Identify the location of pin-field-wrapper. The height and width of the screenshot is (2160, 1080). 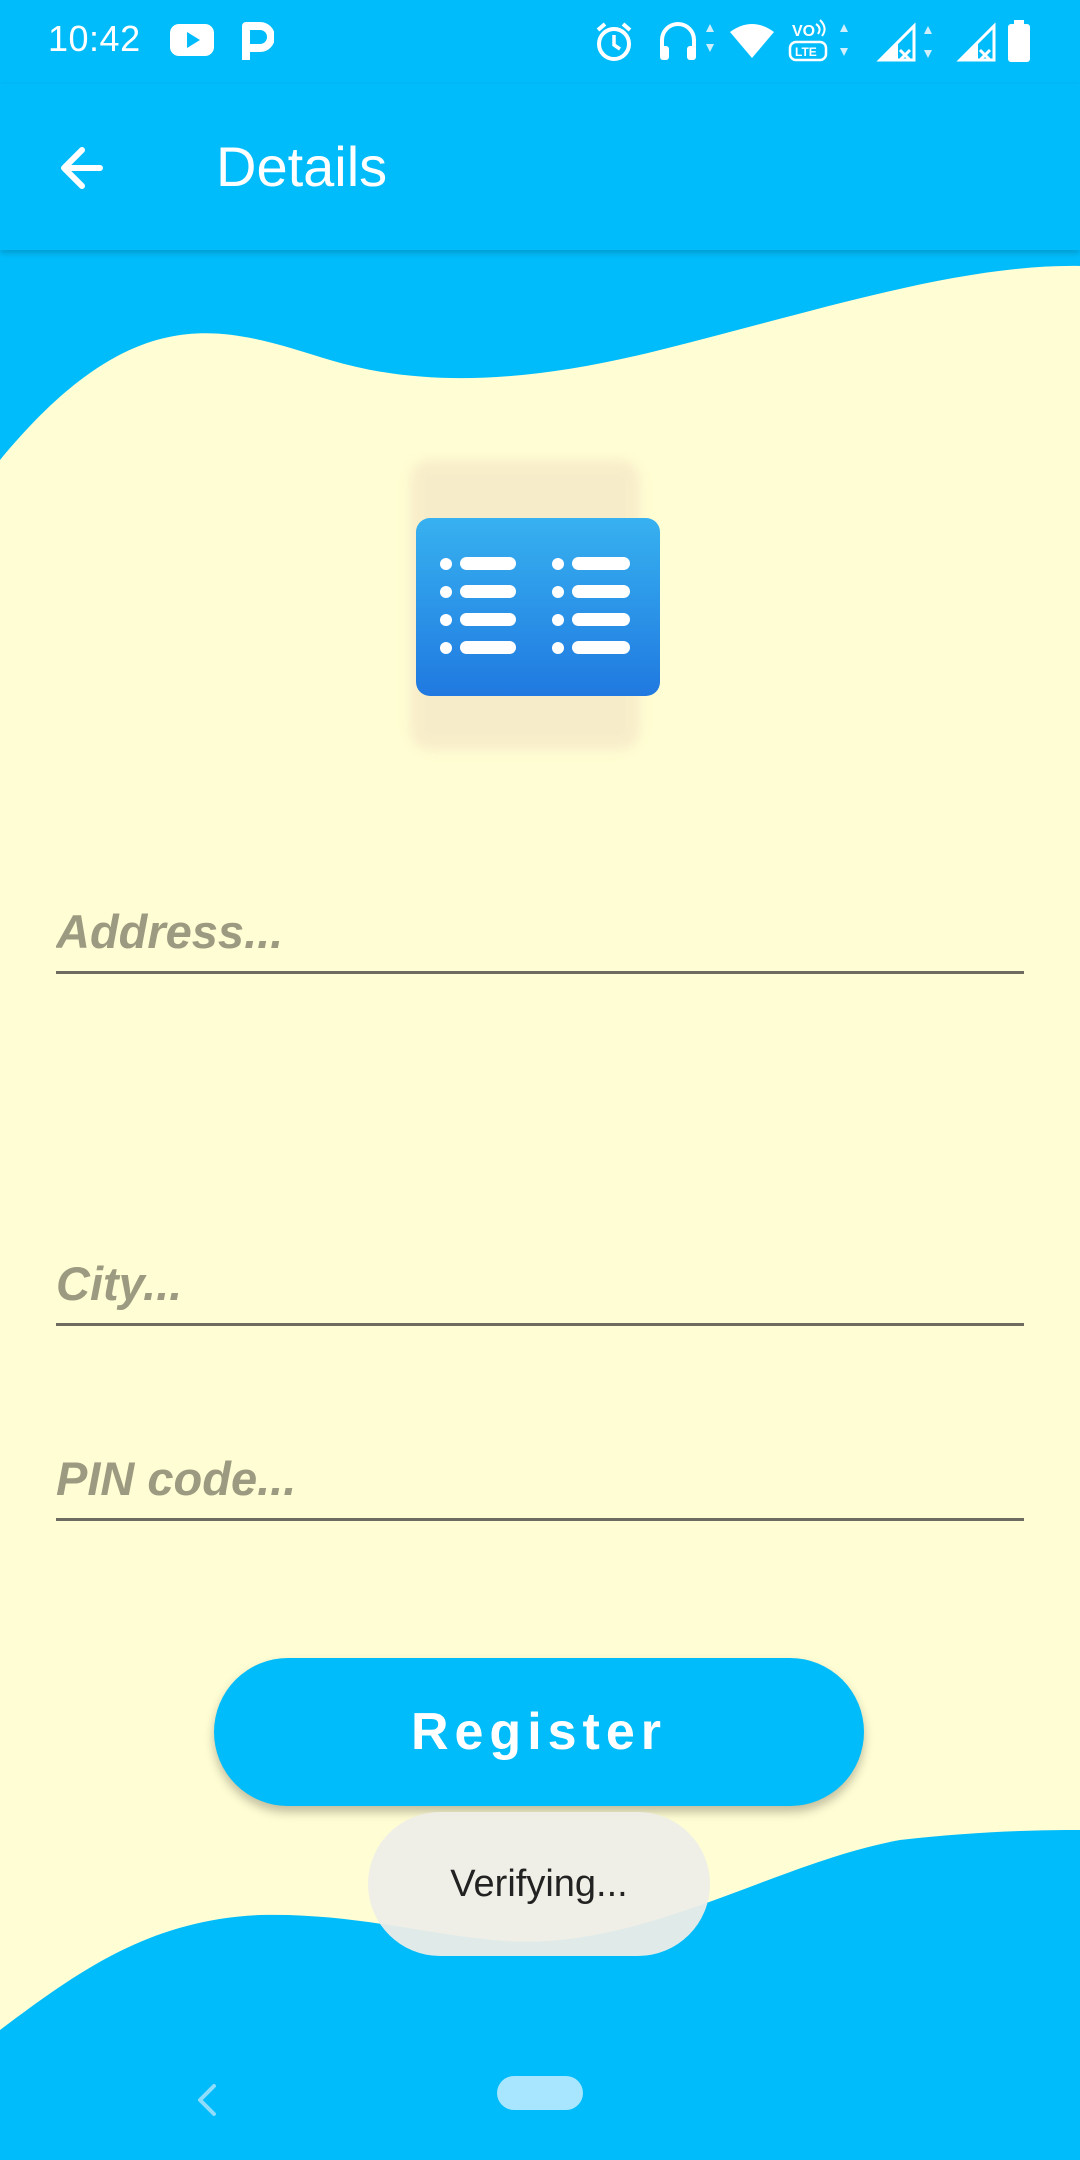
(540, 1486).